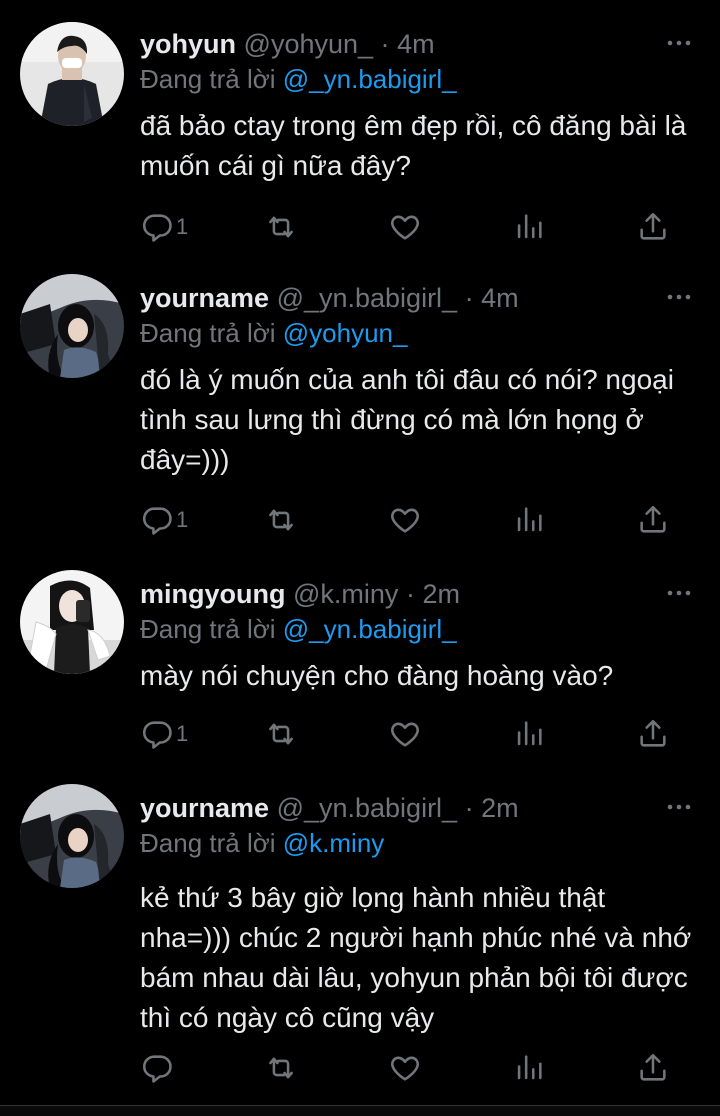 The width and height of the screenshot is (720, 1116). What do you see at coordinates (377, 675) in the screenshot?
I see `tweet-text: mày nói chuyện cho đàng hoàng vào?` at bounding box center [377, 675].